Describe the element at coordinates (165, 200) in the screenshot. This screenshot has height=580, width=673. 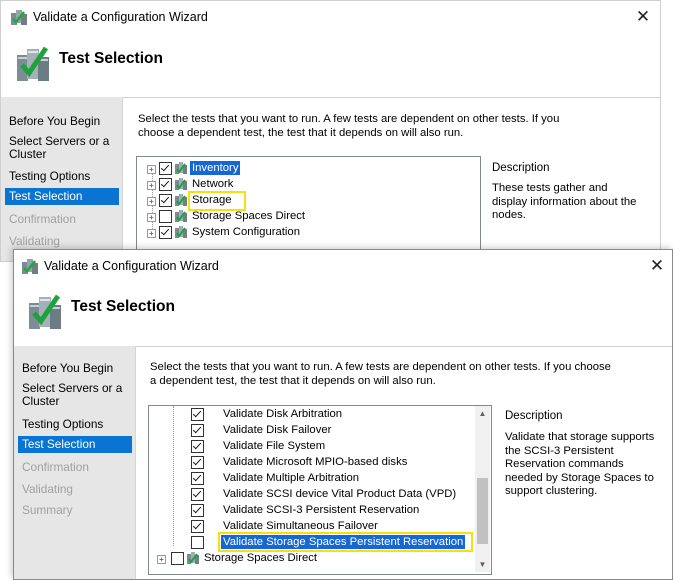
I see `checkbox-storage` at that location.